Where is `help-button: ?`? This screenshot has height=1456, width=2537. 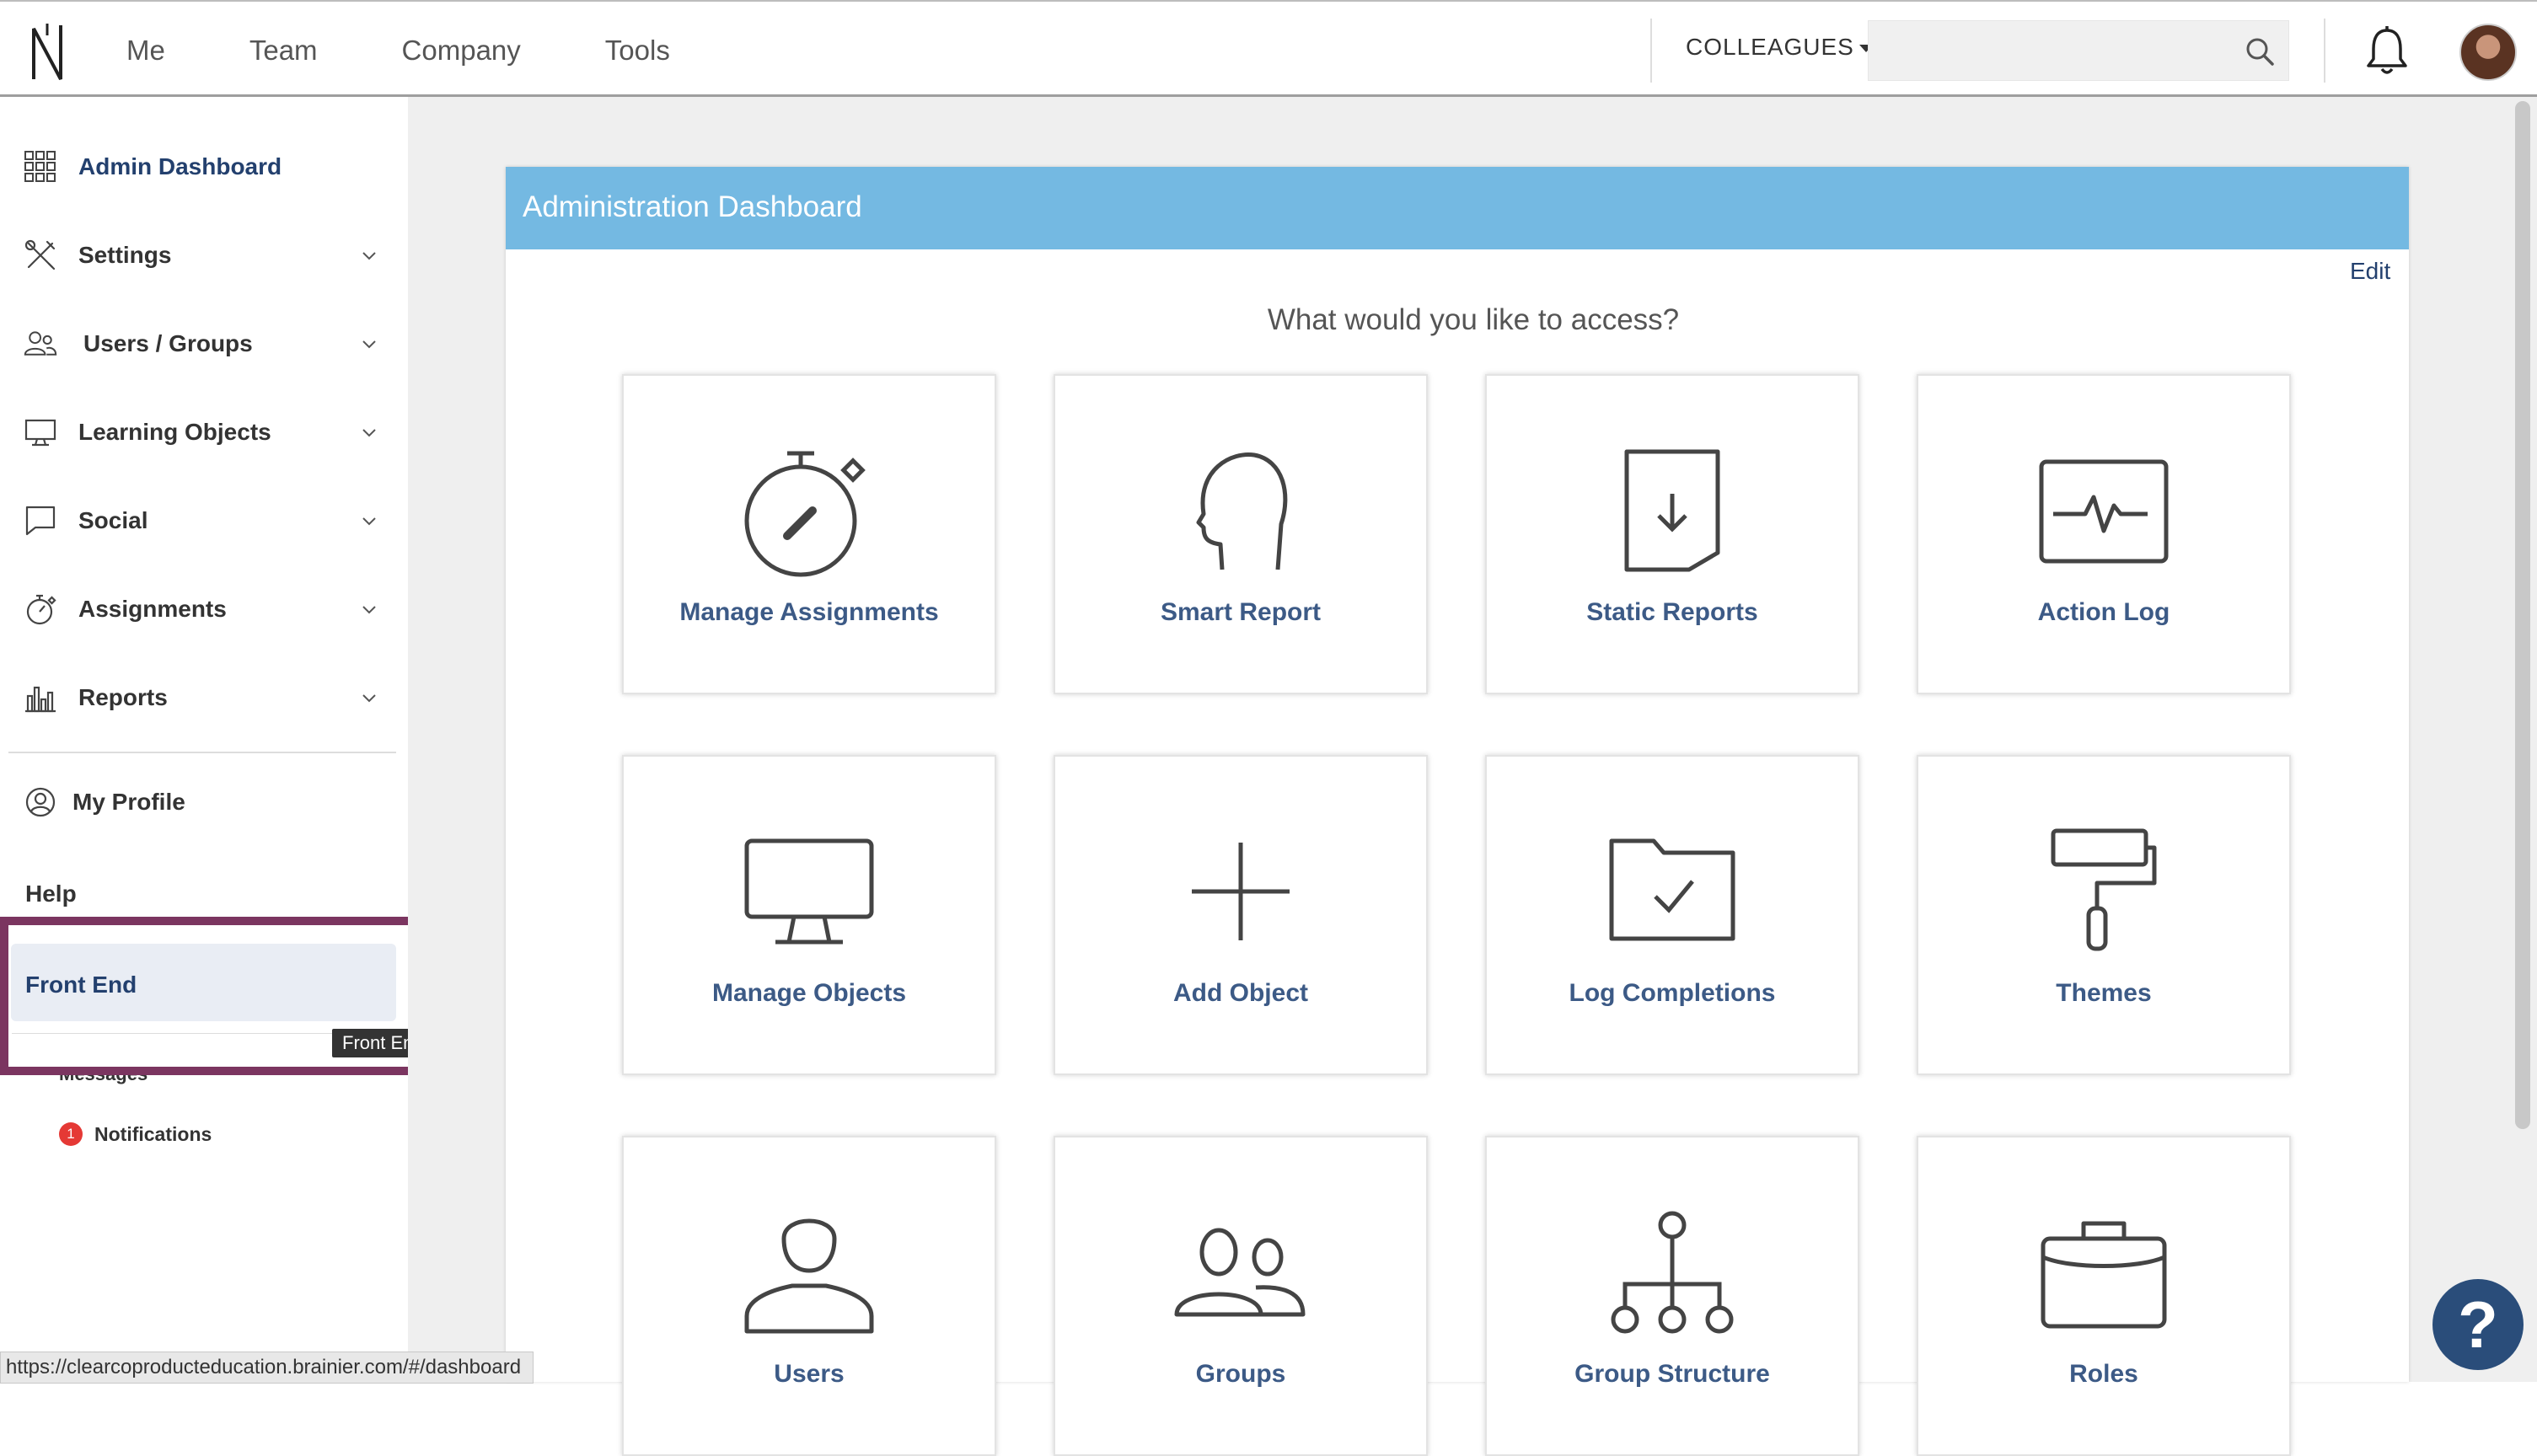 help-button: ? is located at coordinates (2478, 1324).